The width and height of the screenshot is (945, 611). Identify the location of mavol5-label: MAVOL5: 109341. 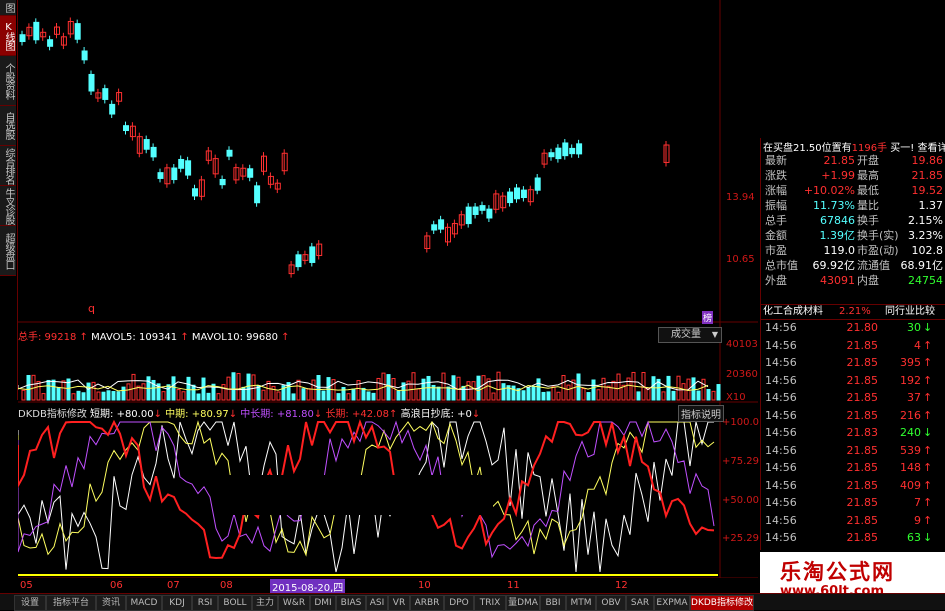
(134, 337).